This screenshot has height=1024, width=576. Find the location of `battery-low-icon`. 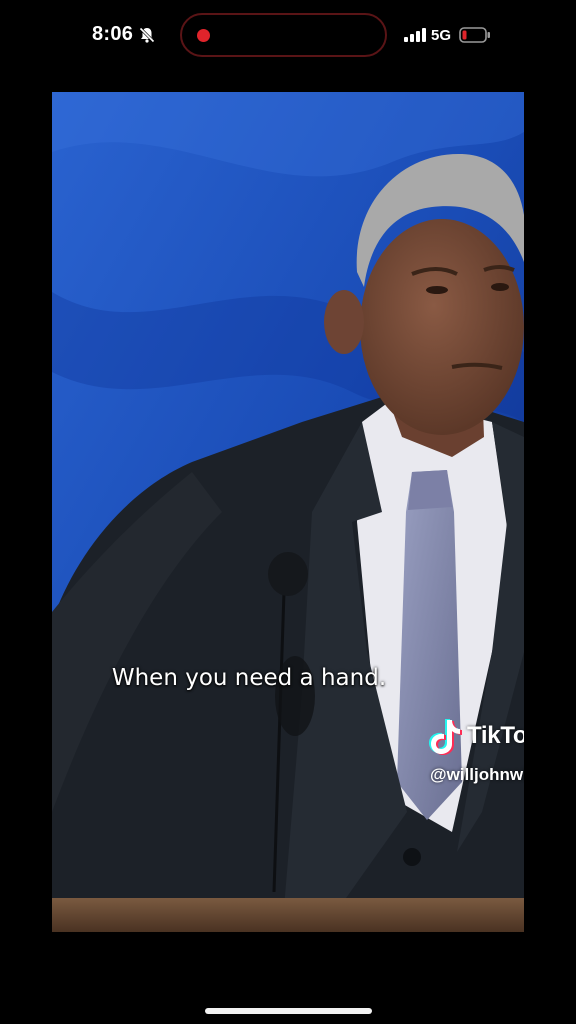

battery-low-icon is located at coordinates (474, 35).